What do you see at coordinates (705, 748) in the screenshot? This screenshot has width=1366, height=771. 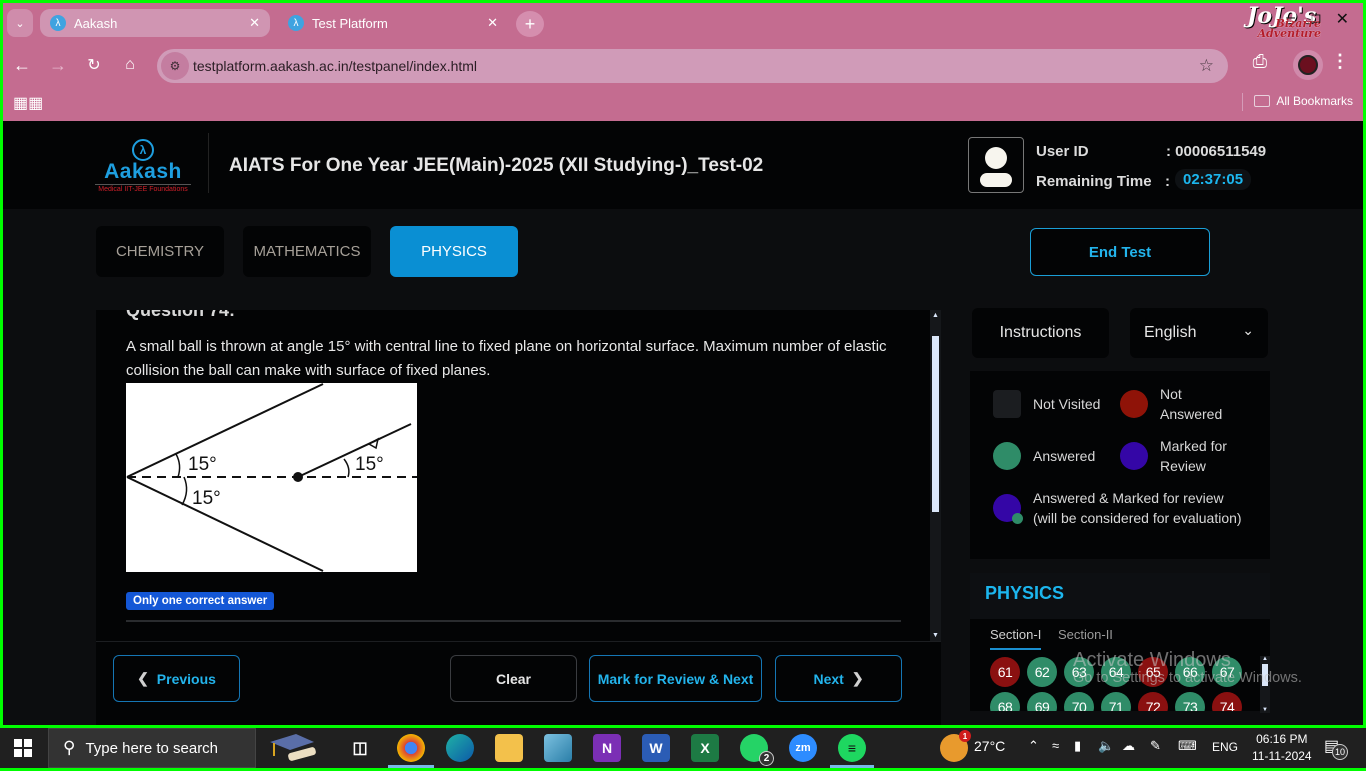 I see `excel-icon: X` at bounding box center [705, 748].